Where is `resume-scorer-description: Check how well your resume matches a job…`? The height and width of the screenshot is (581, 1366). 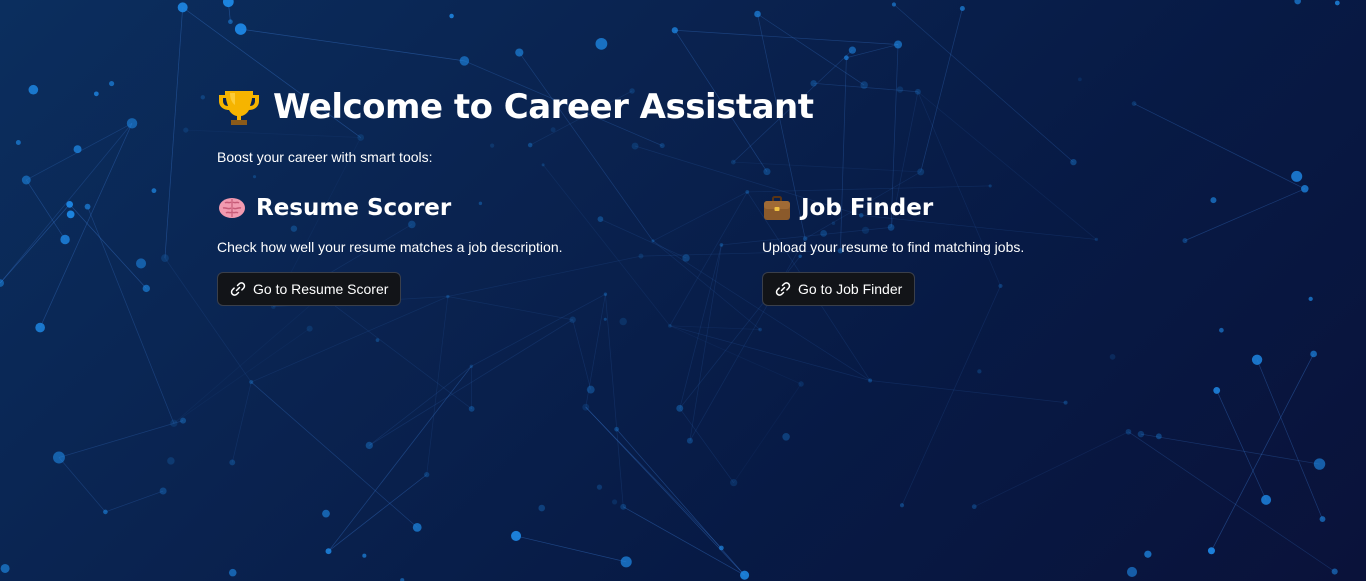
resume-scorer-description: Check how well your resume matches a job… is located at coordinates (390, 247).